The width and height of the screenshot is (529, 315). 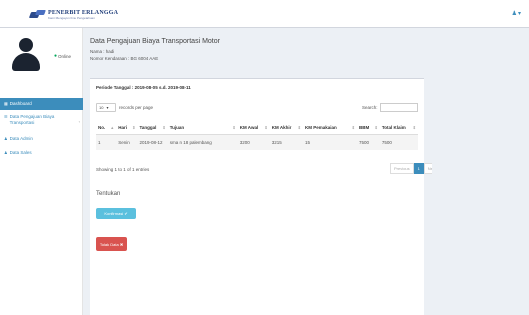 I want to click on logo-tagline: Kami Mengayun Ilmu Pengetahuan, so click(x=71, y=18).